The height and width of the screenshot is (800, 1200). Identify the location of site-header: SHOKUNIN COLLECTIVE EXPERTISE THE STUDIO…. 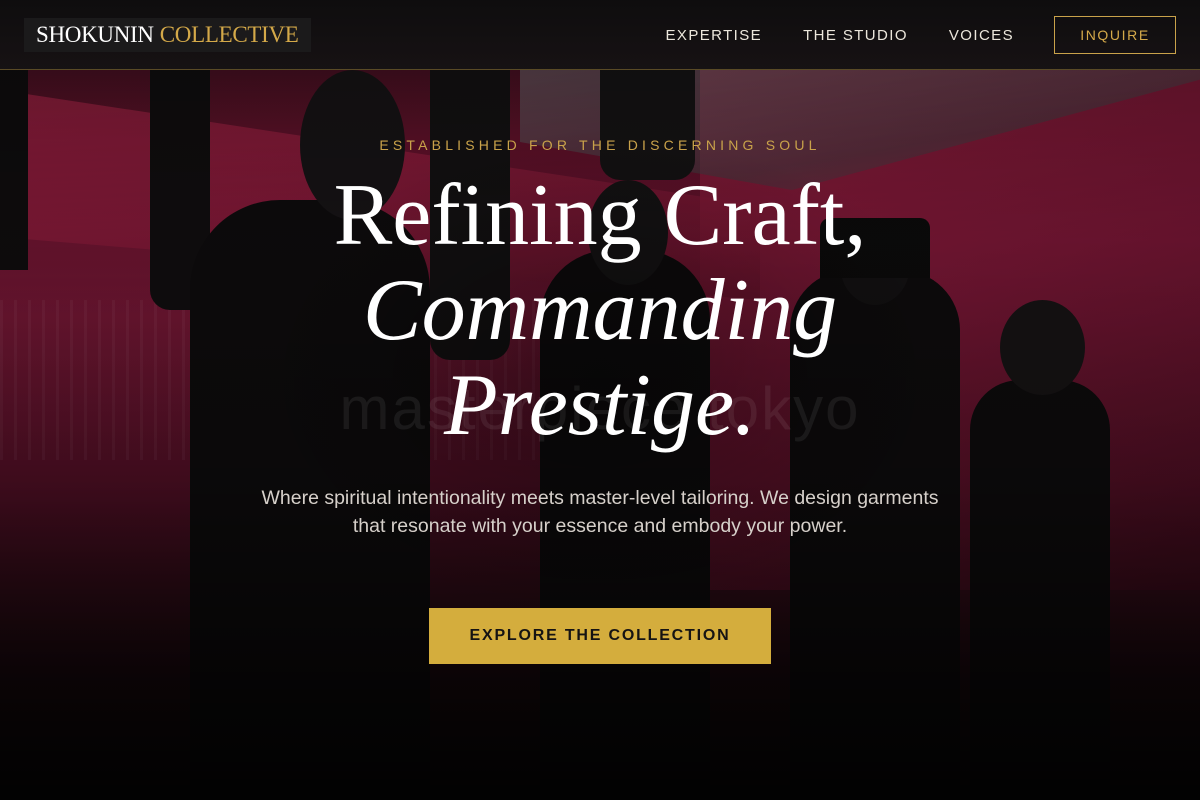
(600, 35).